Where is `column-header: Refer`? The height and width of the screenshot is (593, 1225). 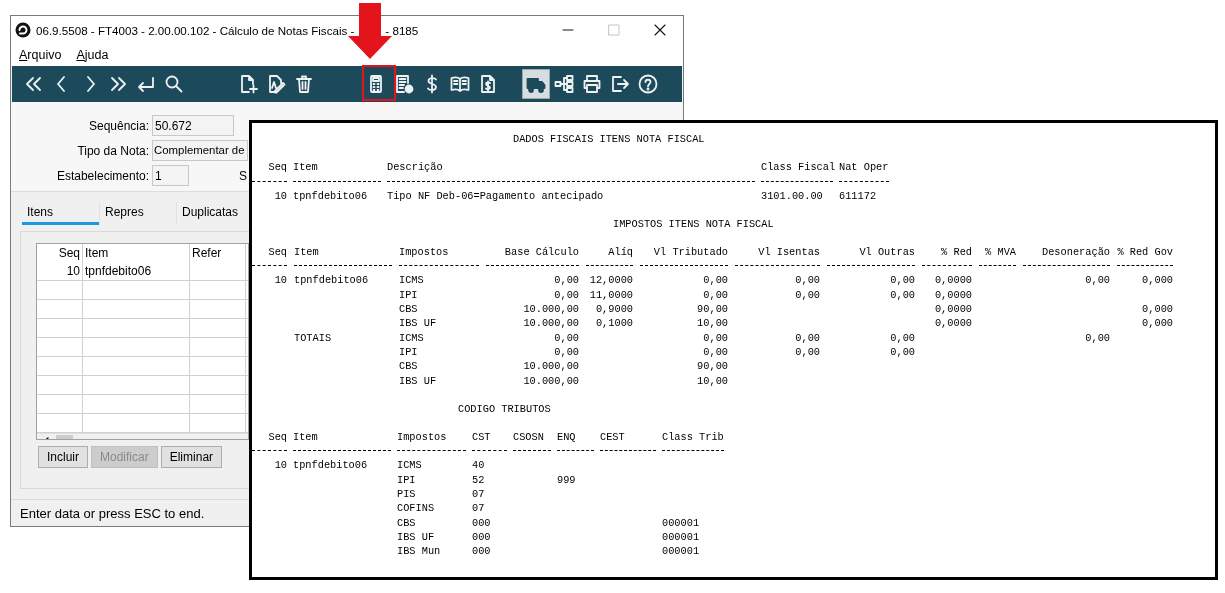 column-header: Refer is located at coordinates (218, 253).